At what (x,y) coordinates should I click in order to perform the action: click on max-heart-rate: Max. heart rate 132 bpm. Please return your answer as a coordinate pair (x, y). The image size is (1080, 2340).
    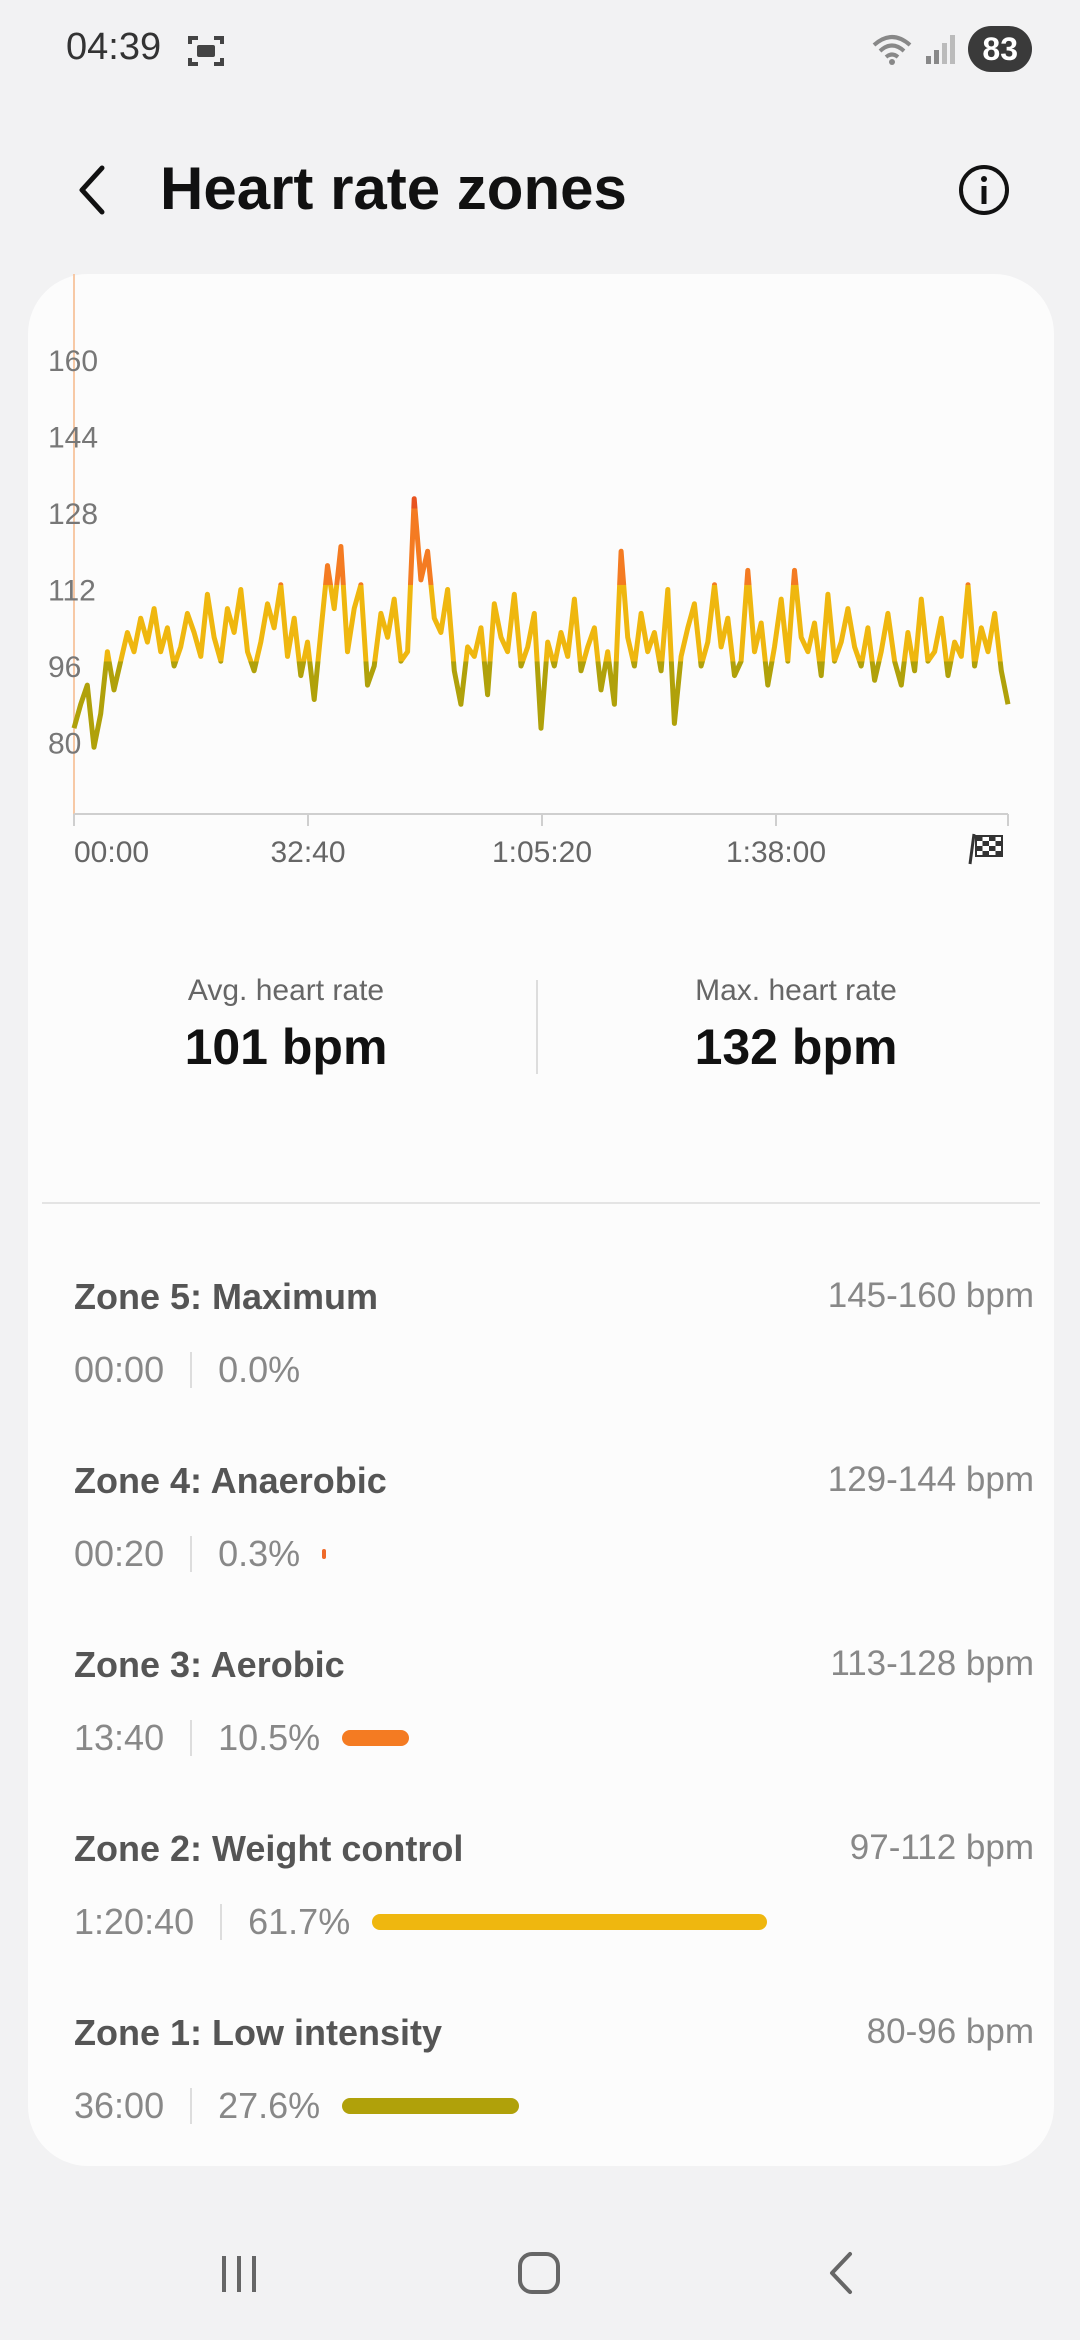
    Looking at the image, I should click on (796, 1025).